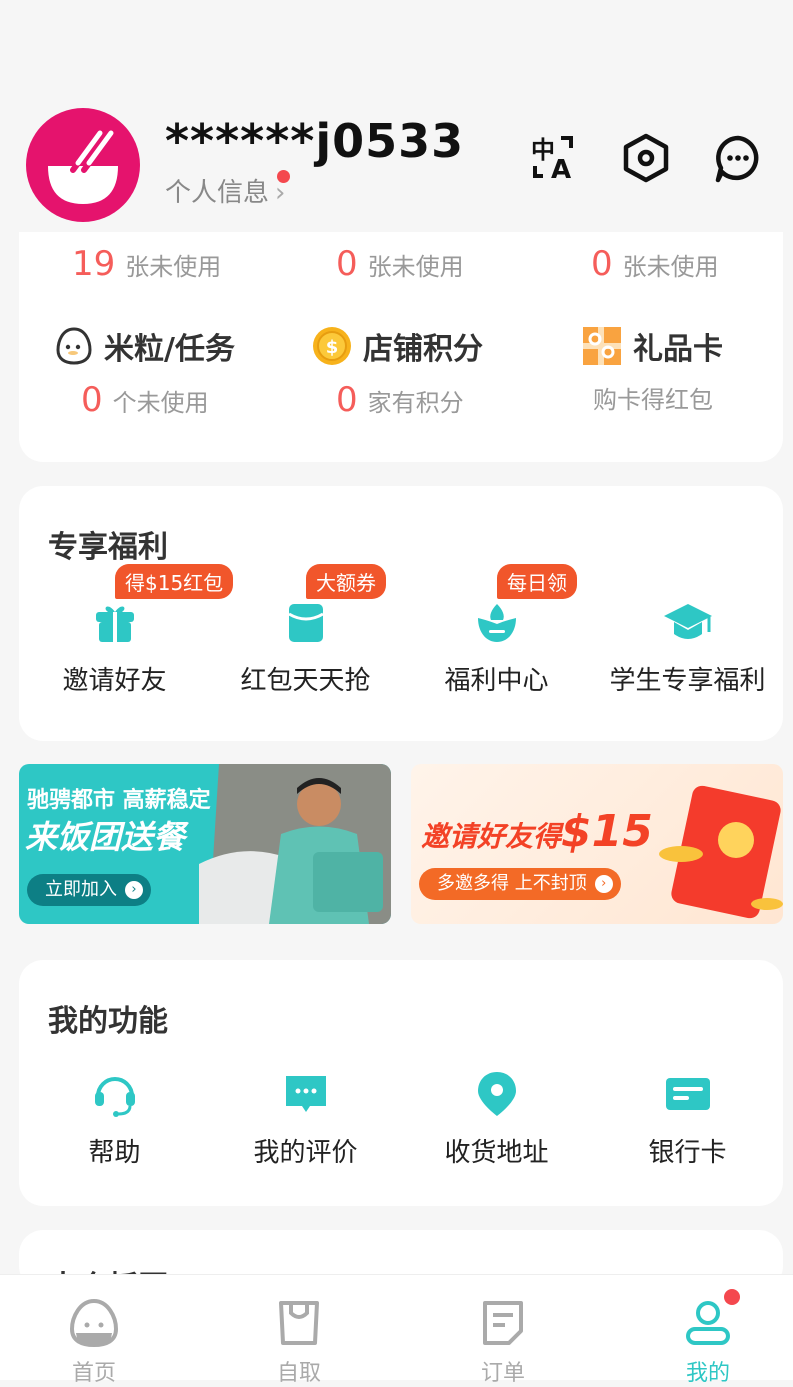 Image resolution: width=793 pixels, height=1387 pixels. What do you see at coordinates (561, 170) in the screenshot?
I see `svg-text: A` at bounding box center [561, 170].